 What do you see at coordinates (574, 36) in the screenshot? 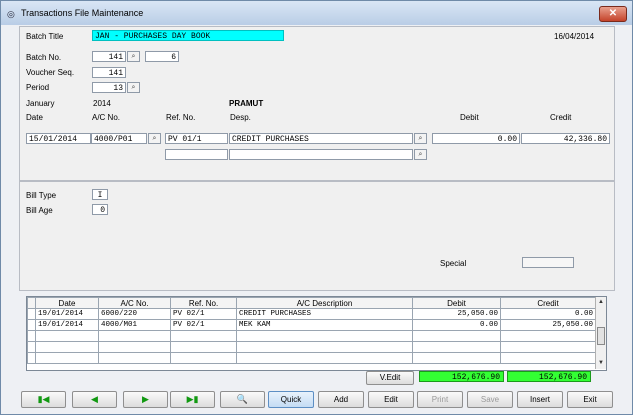
I see `batch-date: 16/04/2014` at bounding box center [574, 36].